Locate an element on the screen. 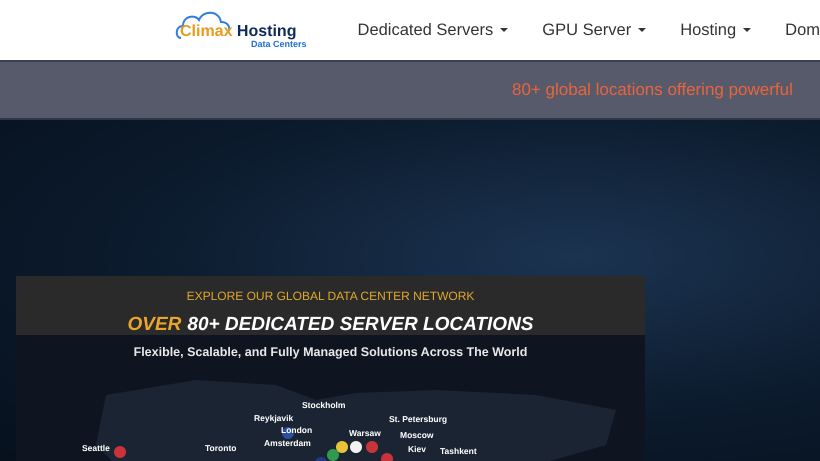 Image resolution: width=820 pixels, height=461 pixels. city-label: Tashkent is located at coordinates (458, 451).